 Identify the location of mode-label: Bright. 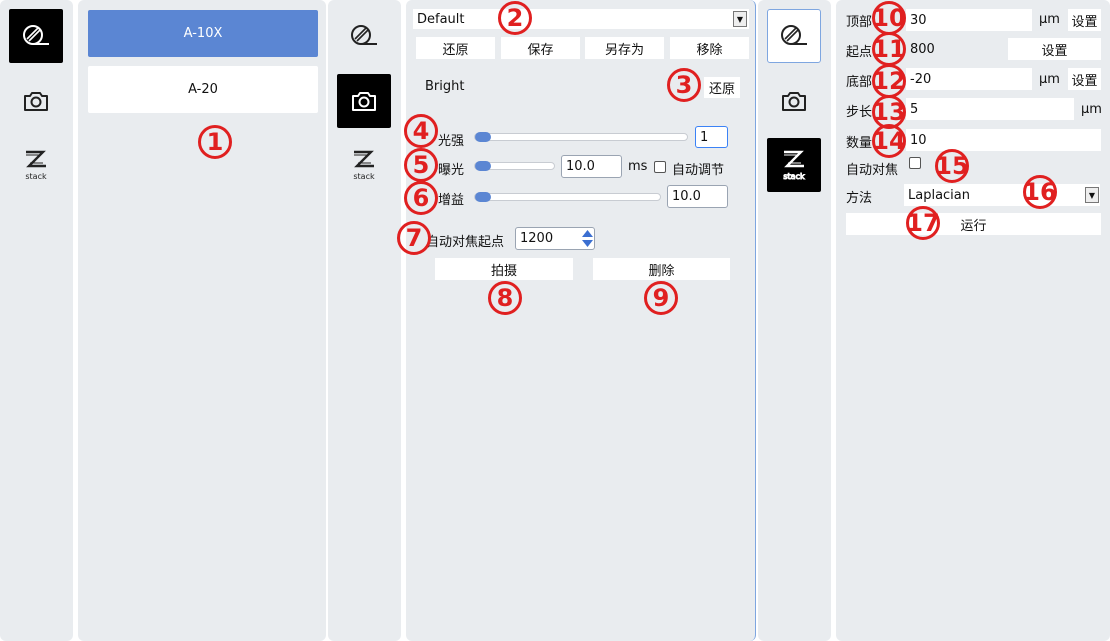
(445, 86).